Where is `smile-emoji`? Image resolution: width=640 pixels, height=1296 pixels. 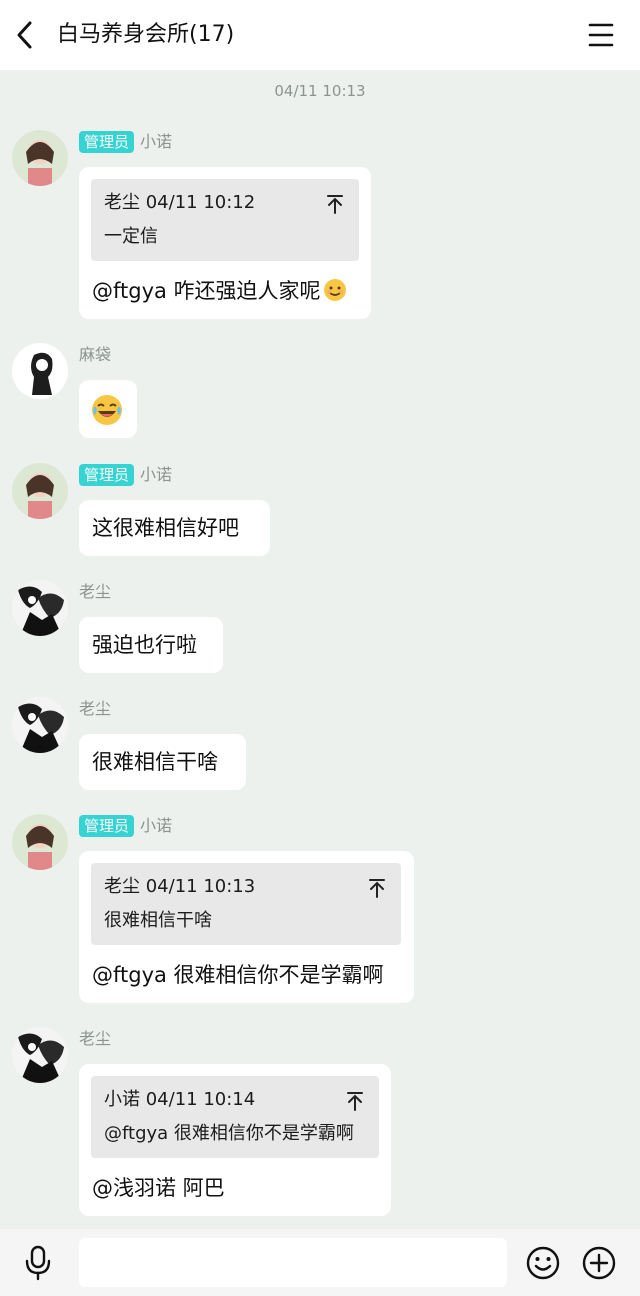
smile-emoji is located at coordinates (334, 290).